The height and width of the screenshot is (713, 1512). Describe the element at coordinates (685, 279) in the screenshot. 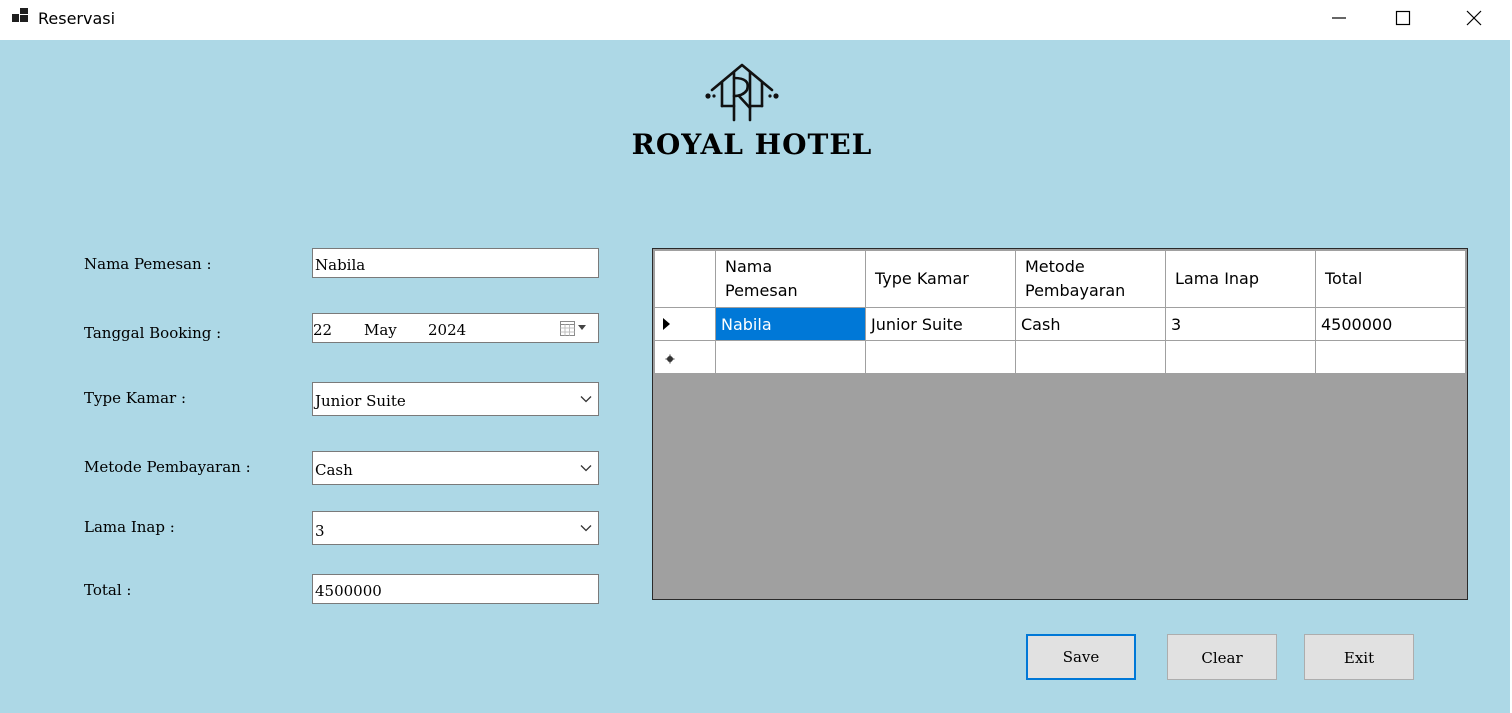

I see `grid-corner-header` at that location.